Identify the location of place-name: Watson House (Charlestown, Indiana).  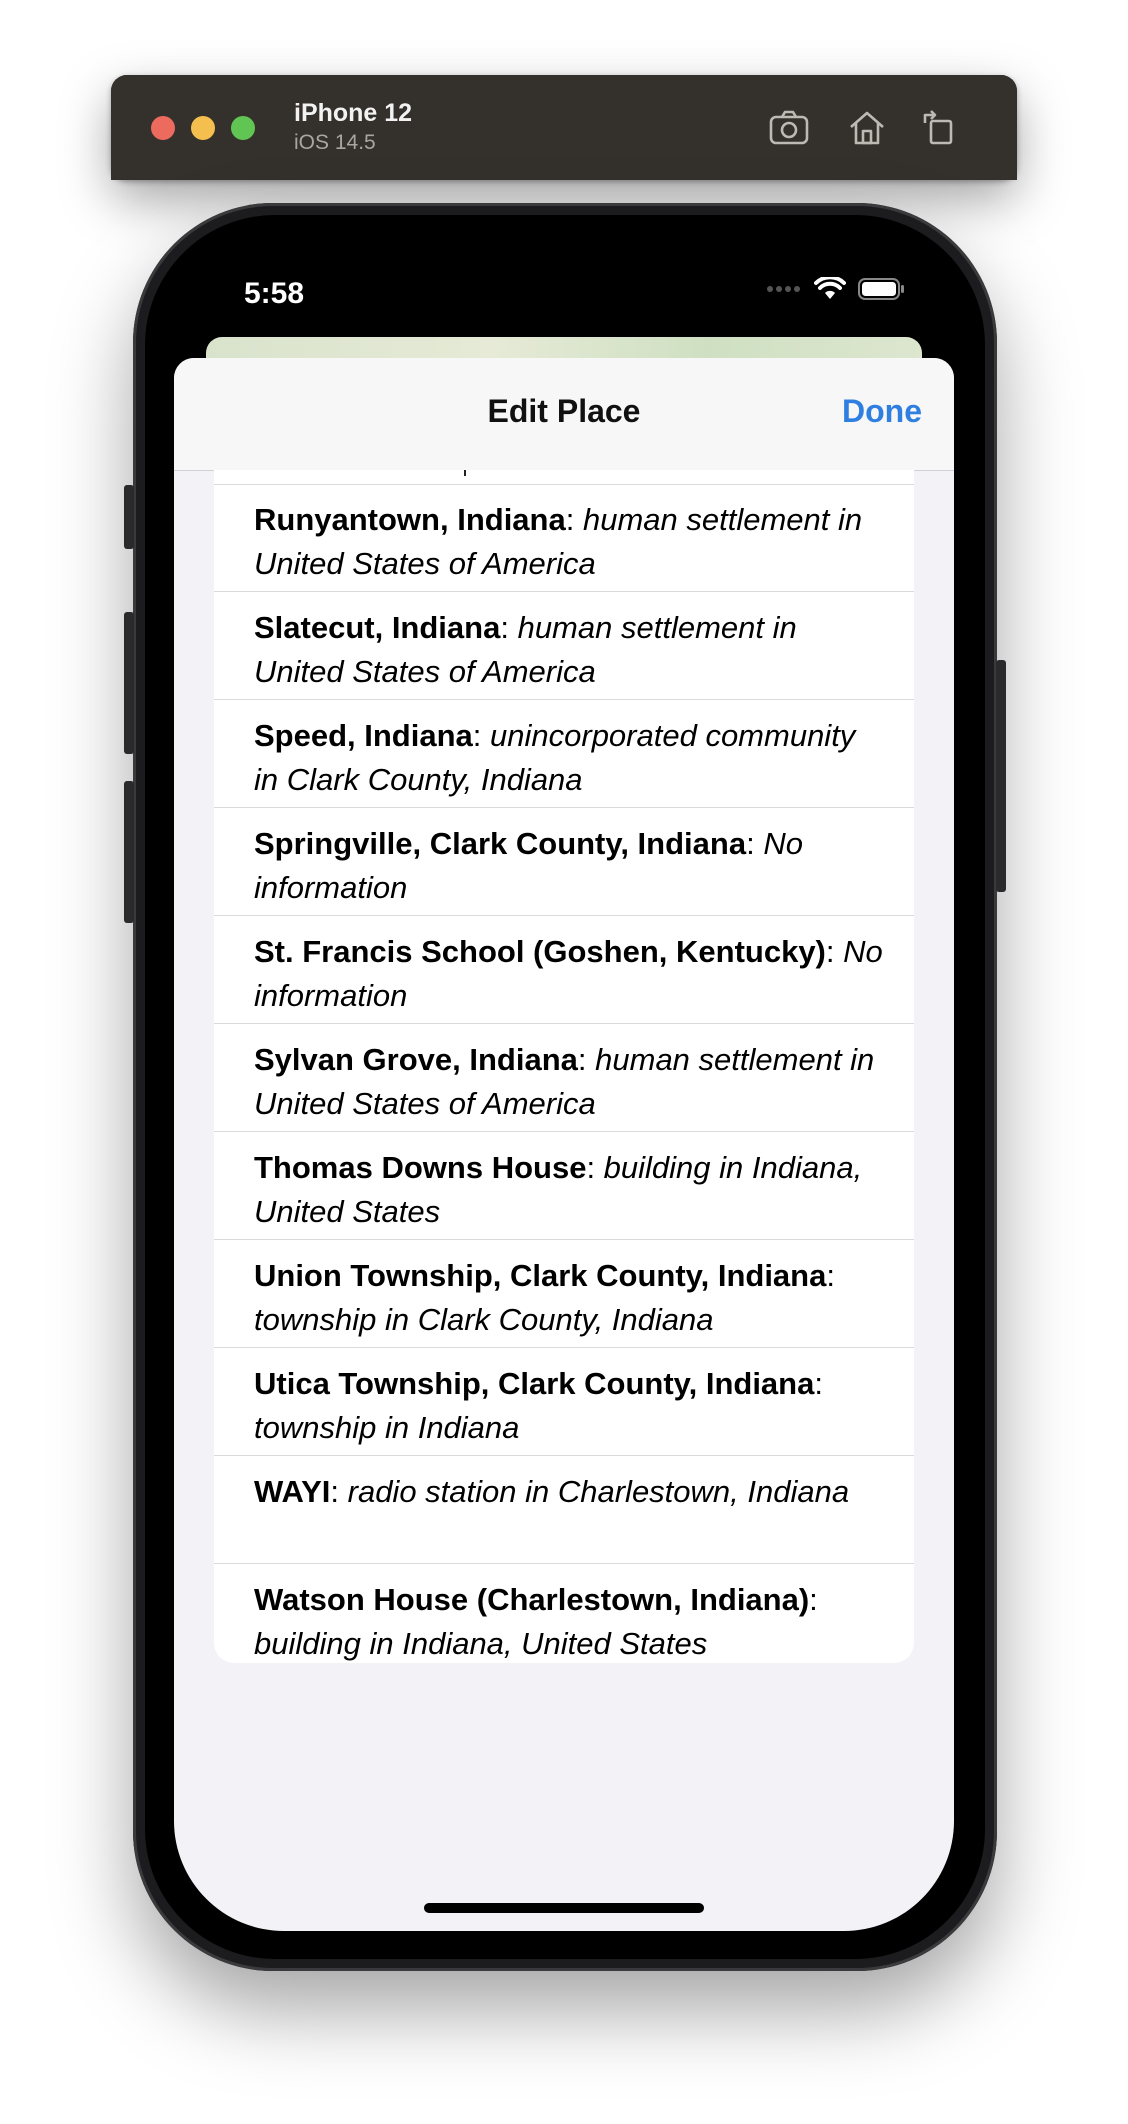
(532, 1599).